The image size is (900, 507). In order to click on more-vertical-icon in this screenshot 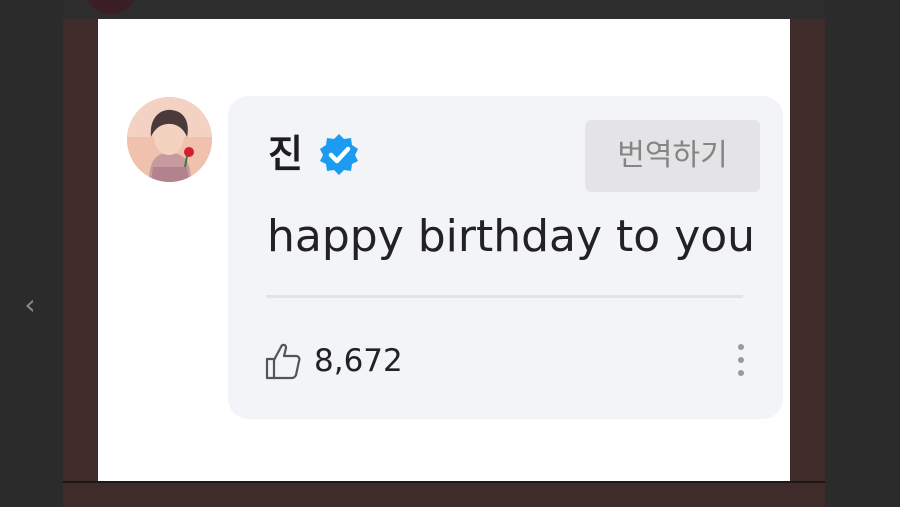, I will do `click(741, 360)`.